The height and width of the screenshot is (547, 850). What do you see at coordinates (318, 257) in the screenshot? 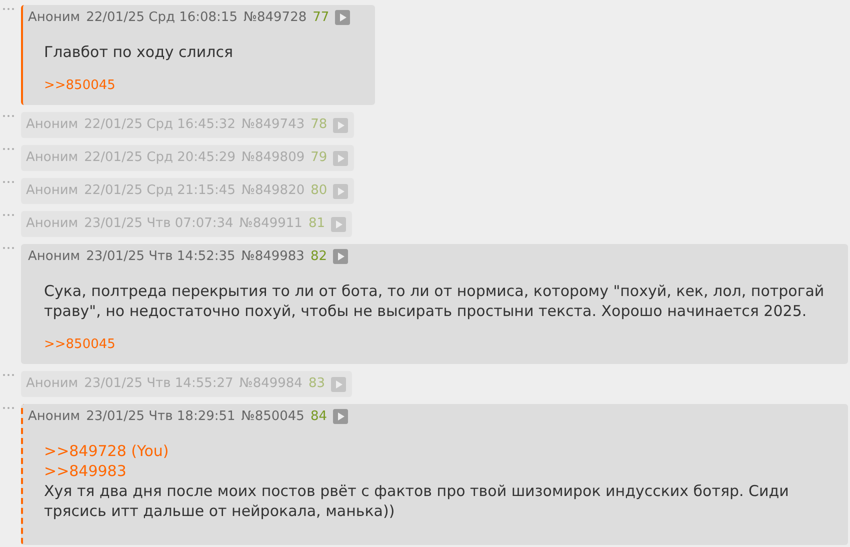
I see `post-index: 82` at bounding box center [318, 257].